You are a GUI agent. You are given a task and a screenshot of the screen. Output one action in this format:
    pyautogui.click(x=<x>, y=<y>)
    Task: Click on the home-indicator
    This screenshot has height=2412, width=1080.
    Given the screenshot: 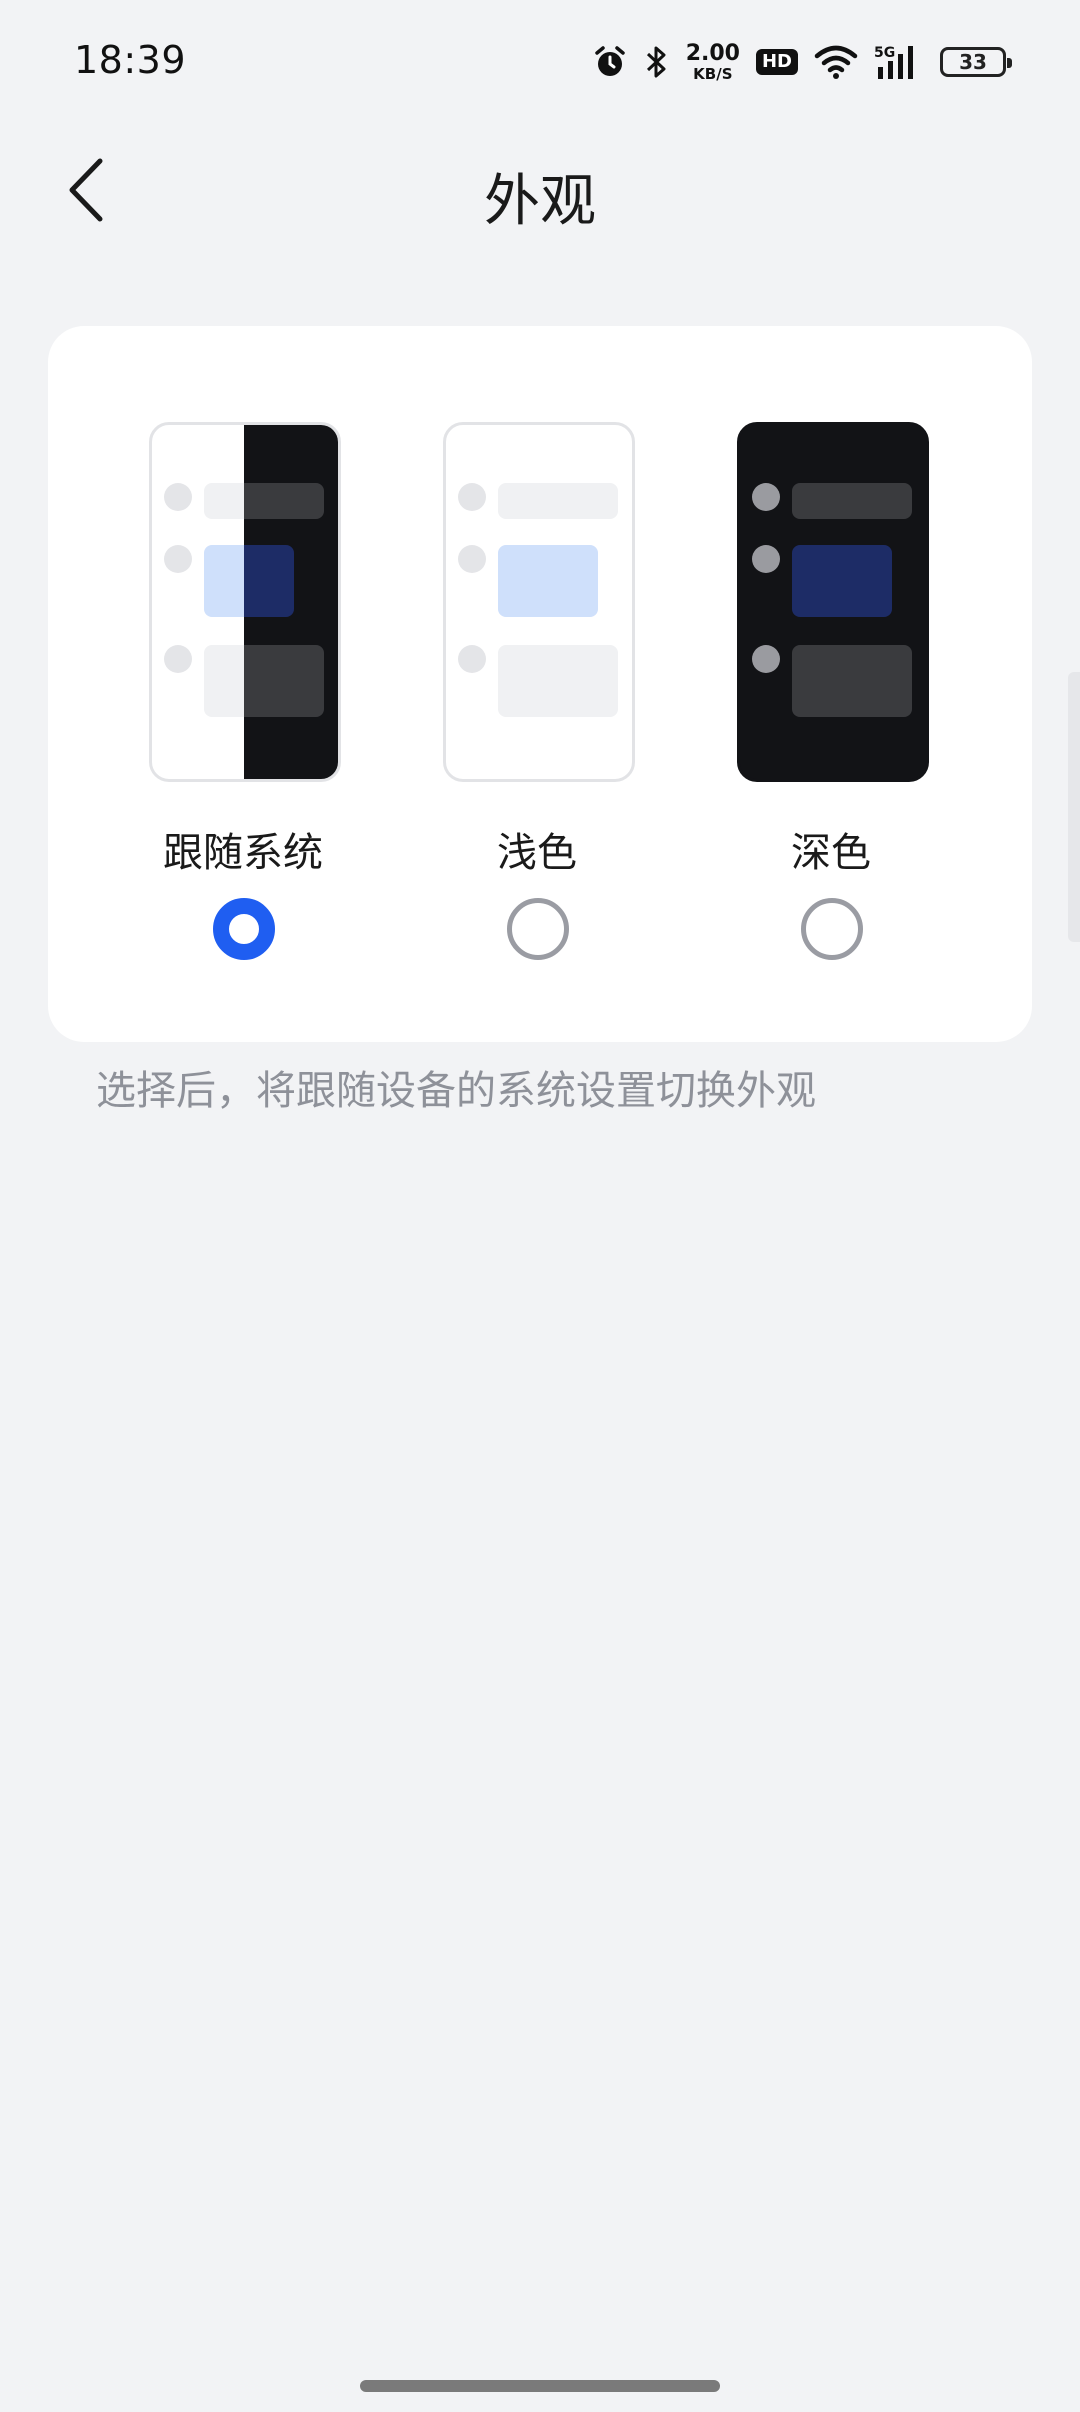 What is the action you would take?
    pyautogui.click(x=540, y=2386)
    